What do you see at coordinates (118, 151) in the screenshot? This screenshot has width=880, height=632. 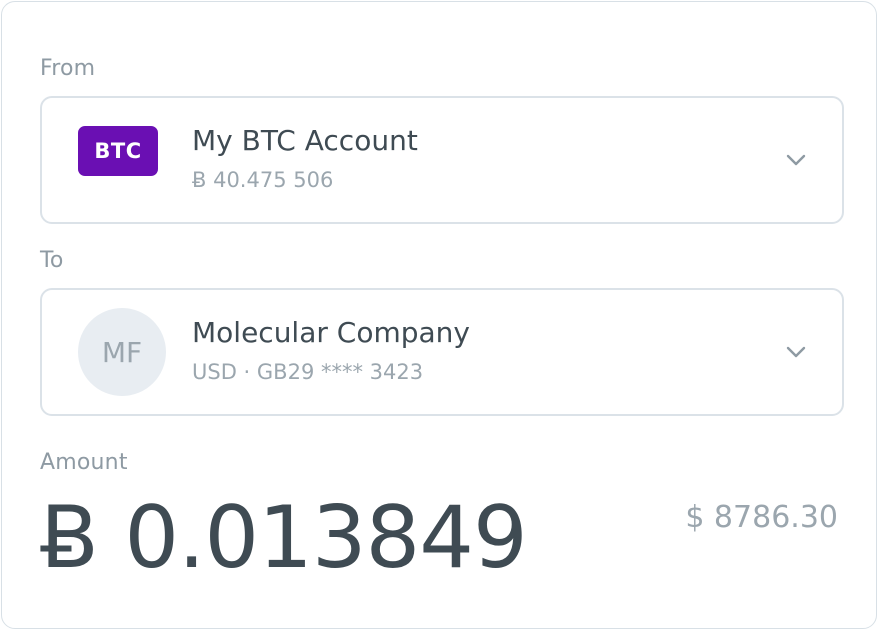 I see `btc-badge: BTC` at bounding box center [118, 151].